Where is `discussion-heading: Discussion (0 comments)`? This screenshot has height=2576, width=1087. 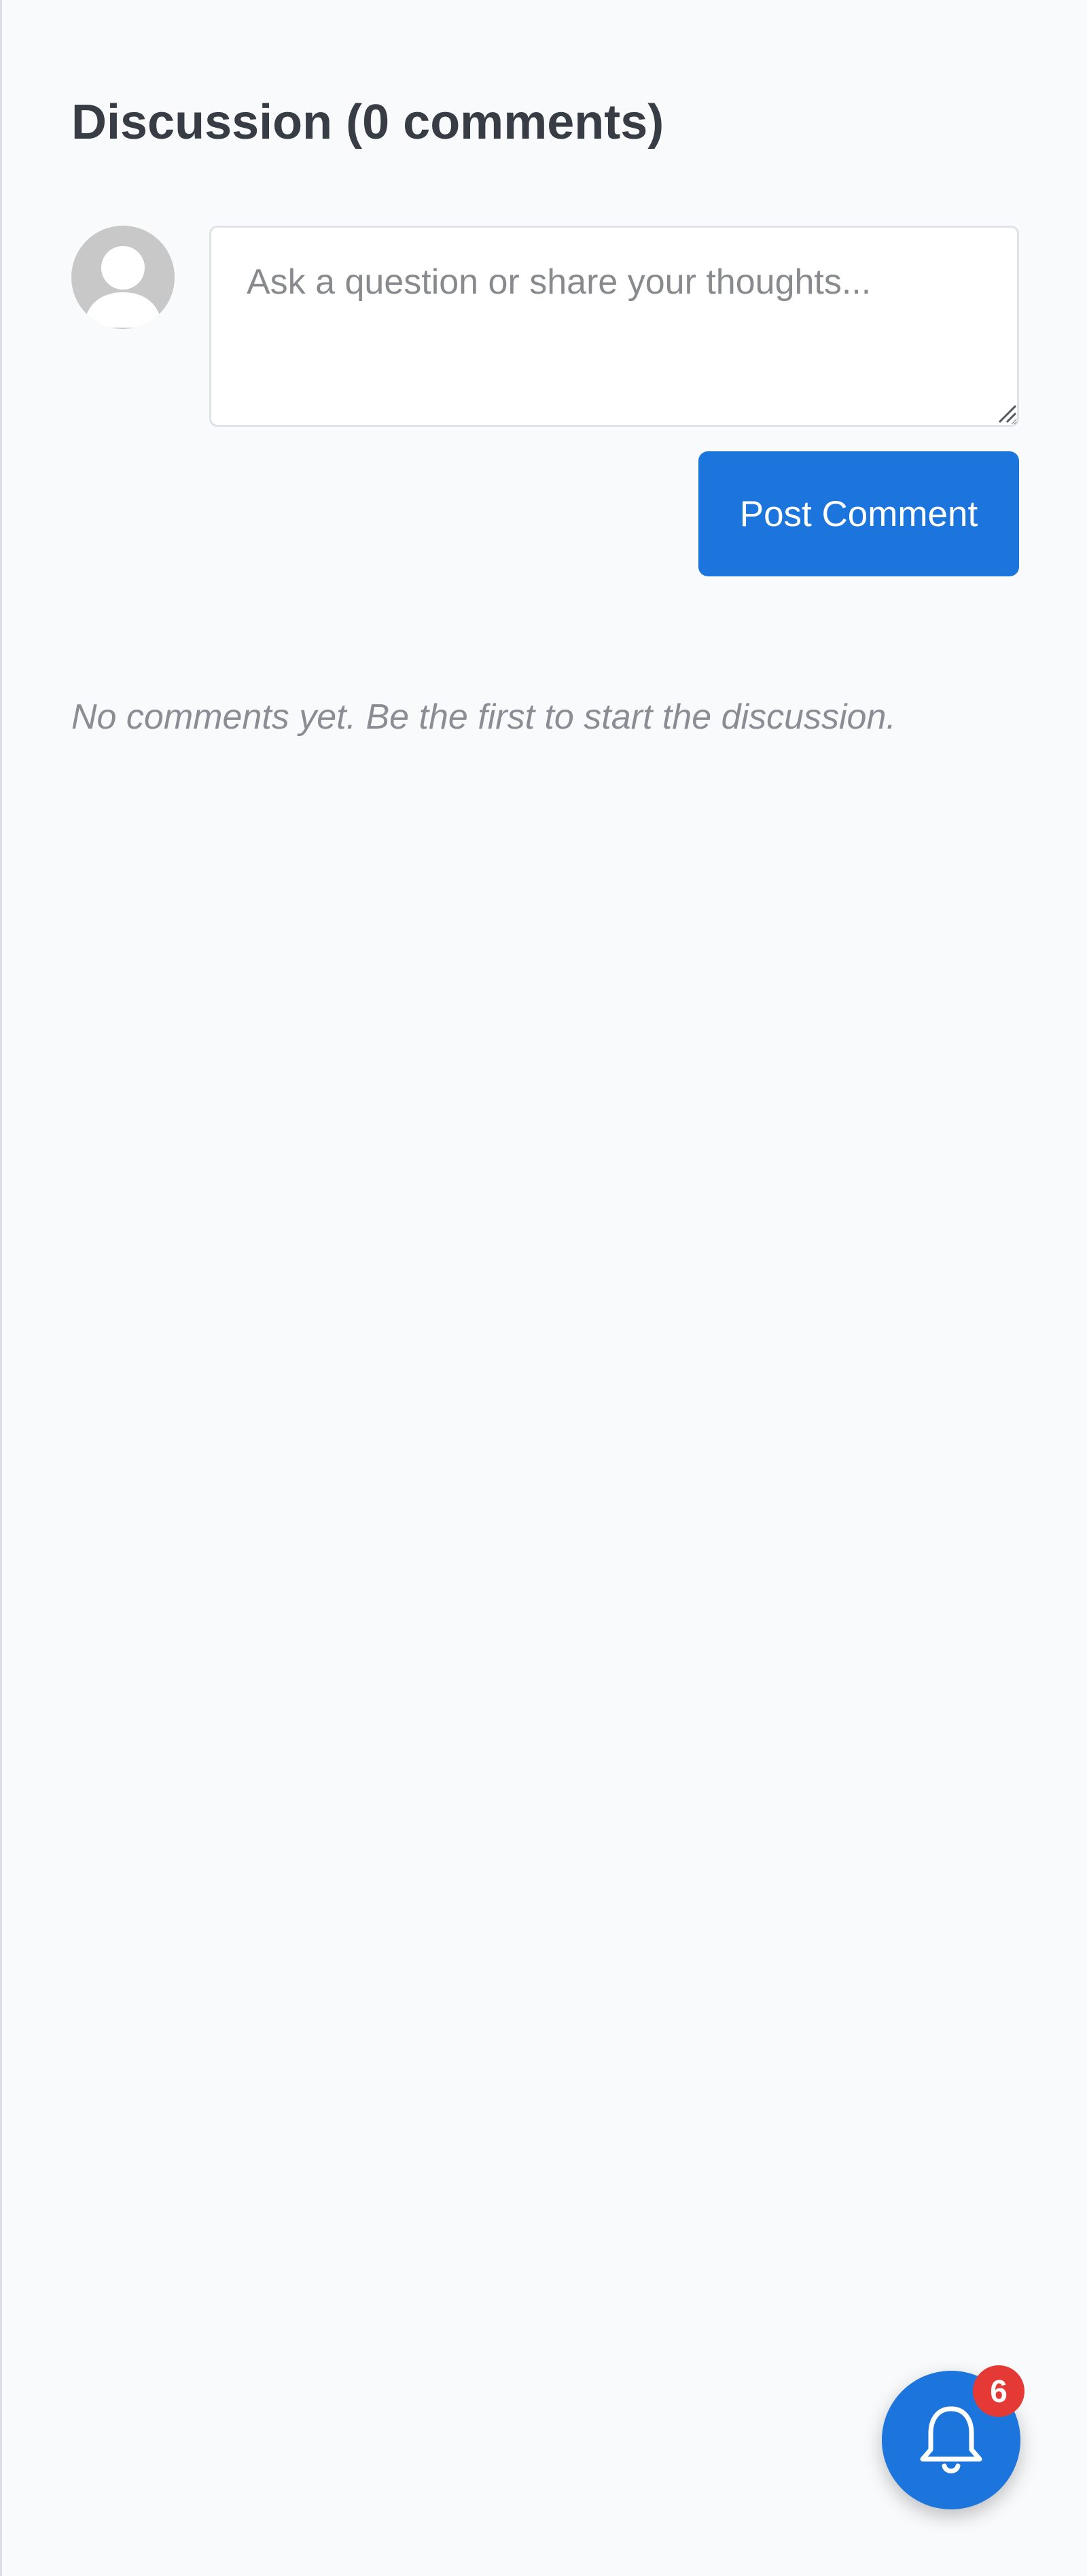
discussion-heading: Discussion (0 comments) is located at coordinates (367, 122).